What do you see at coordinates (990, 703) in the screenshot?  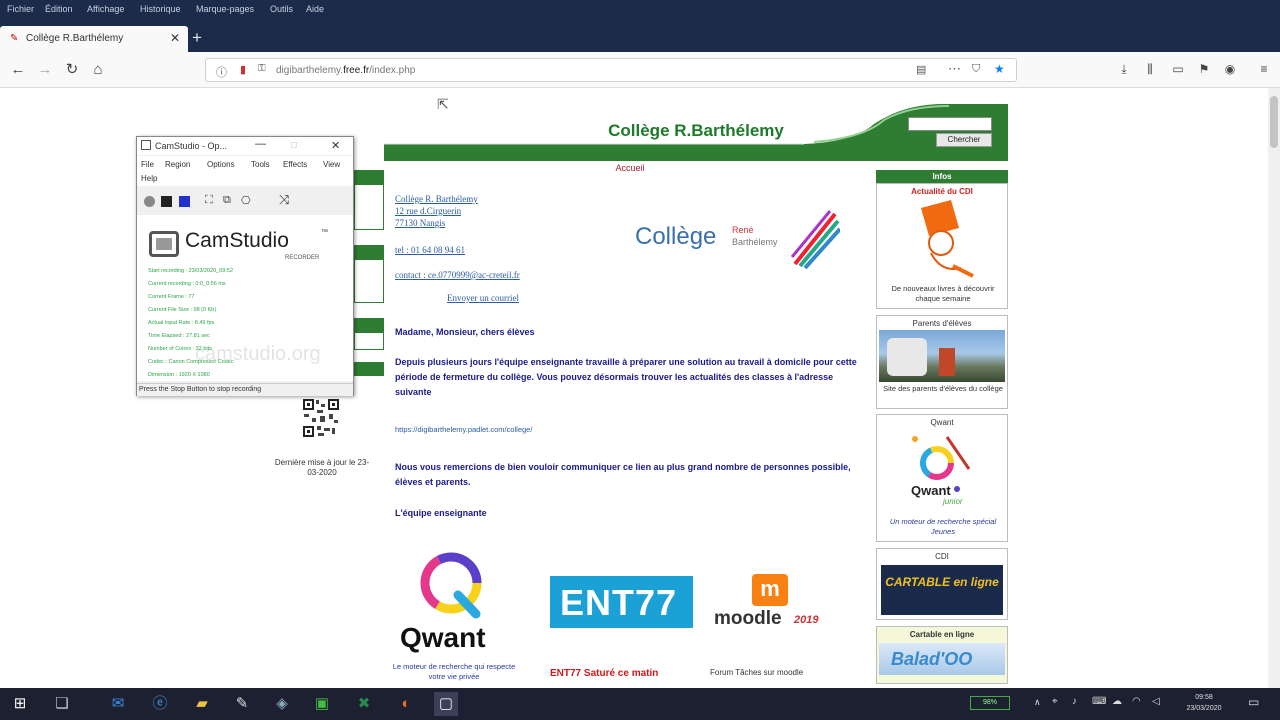 I see `battery-indicator: 98%` at bounding box center [990, 703].